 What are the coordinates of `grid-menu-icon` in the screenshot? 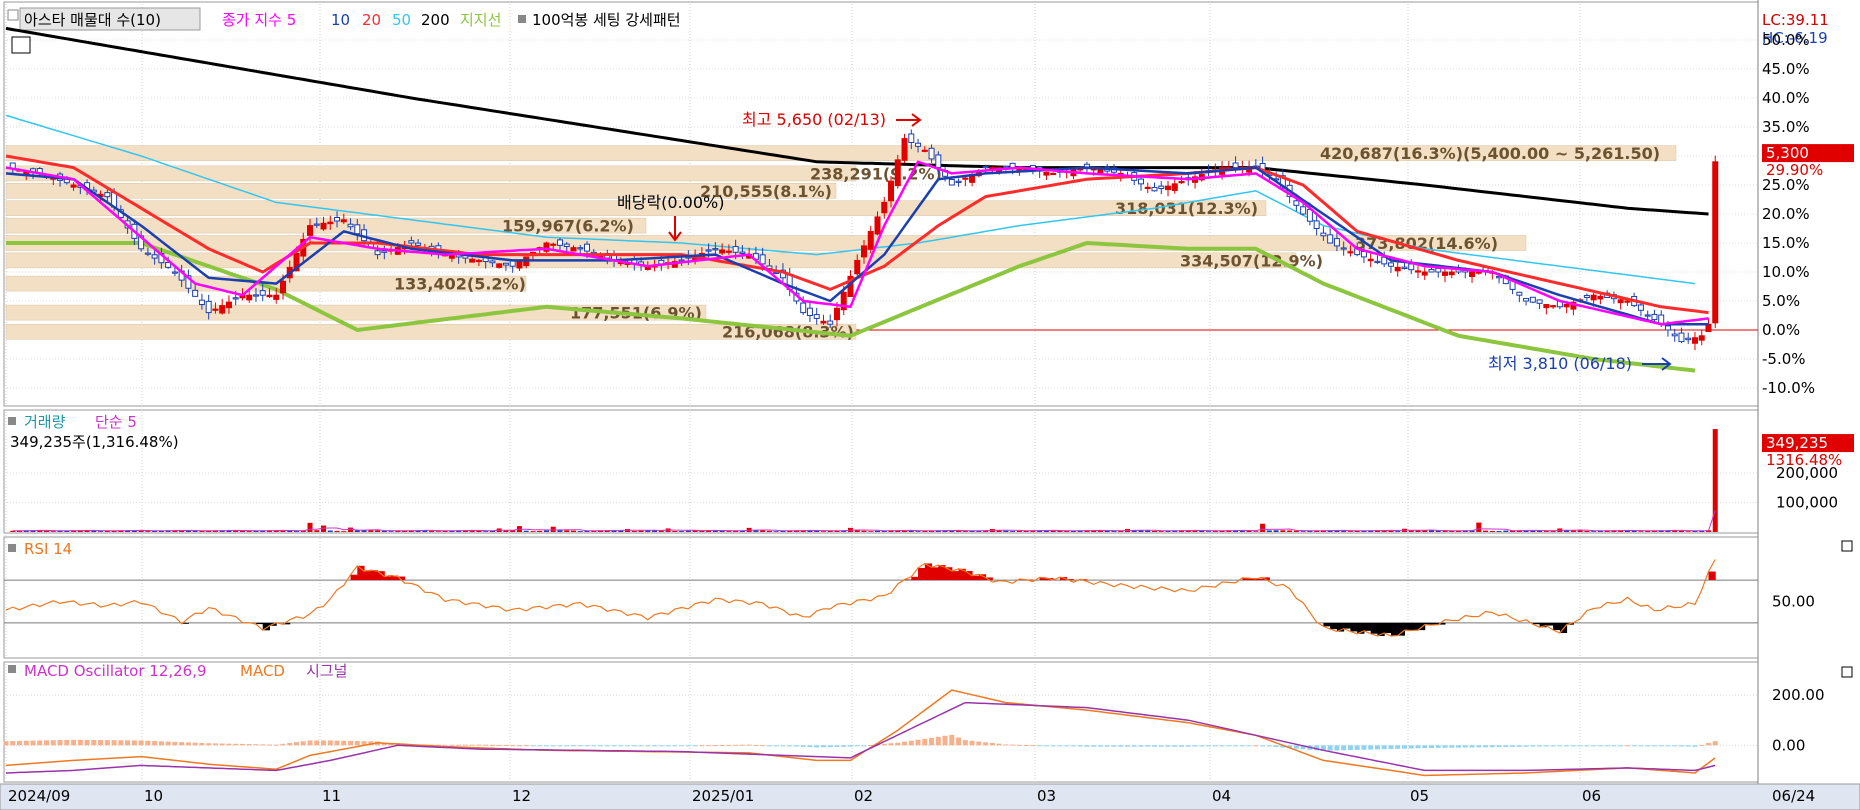 It's located at (21, 45).